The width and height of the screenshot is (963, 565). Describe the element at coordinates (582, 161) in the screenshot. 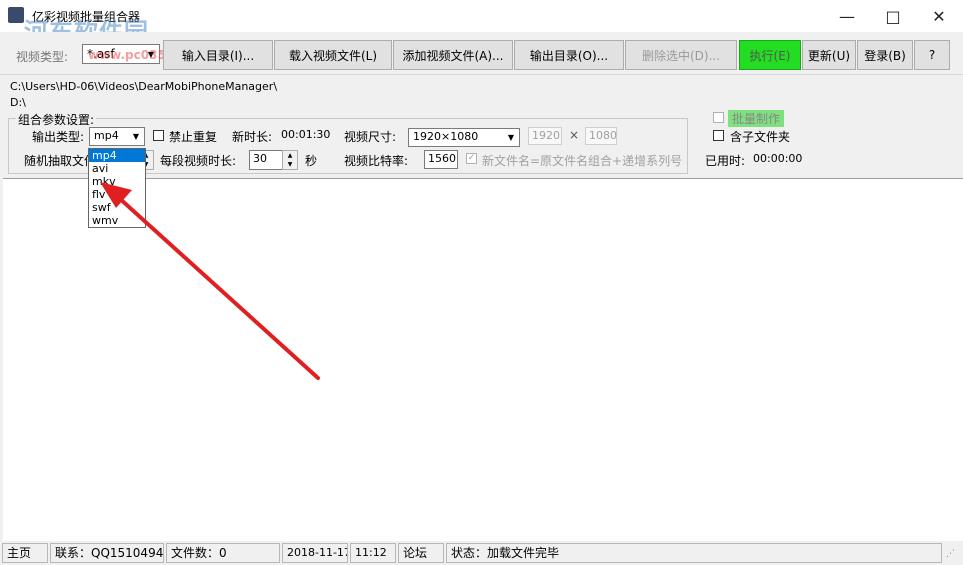

I see `filename-rule-label: 新文件名=原文件名组合+递增系列号` at that location.